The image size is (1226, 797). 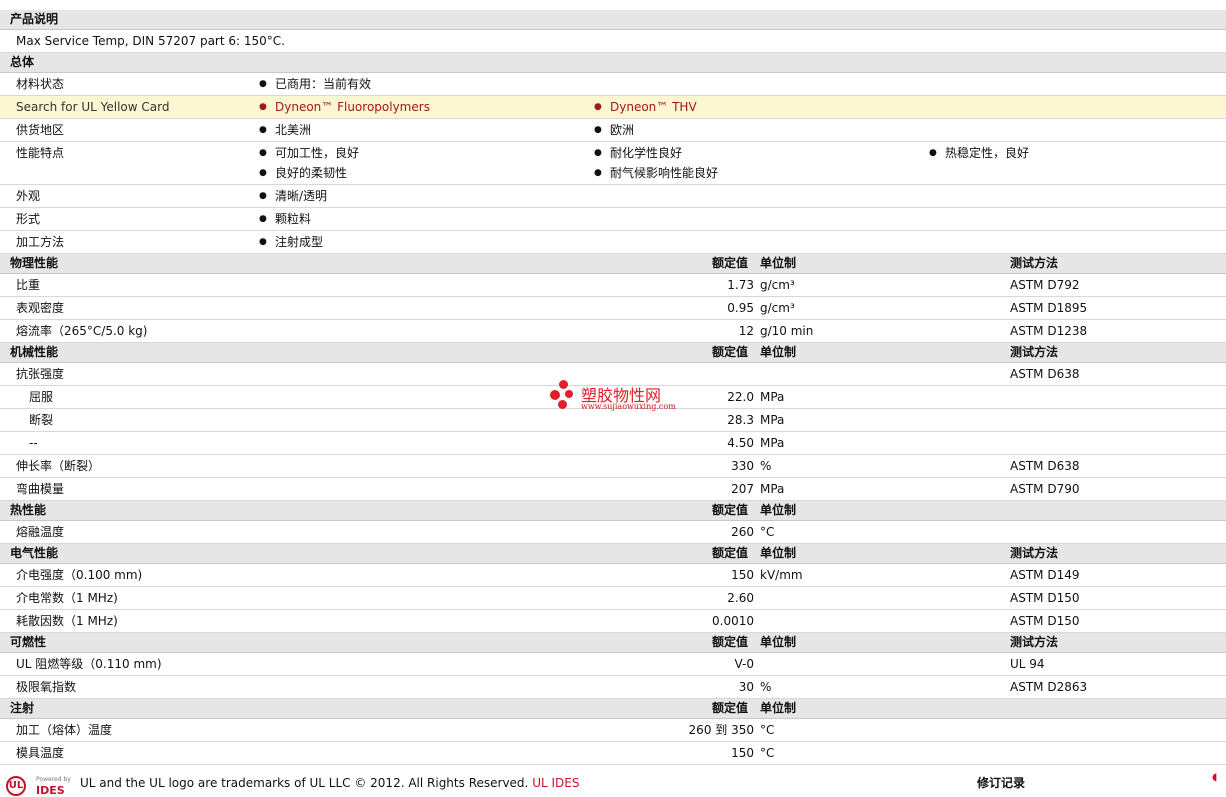 I want to click on row-test: ASTM D149, so click(x=1045, y=575).